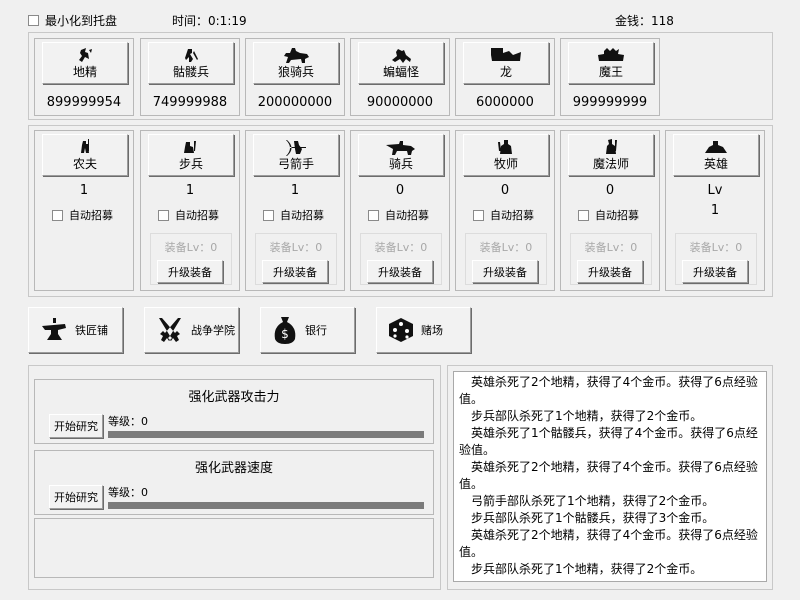 The width and height of the screenshot is (800, 600). I want to click on recruit-unit-button-1: 步兵, so click(191, 155).